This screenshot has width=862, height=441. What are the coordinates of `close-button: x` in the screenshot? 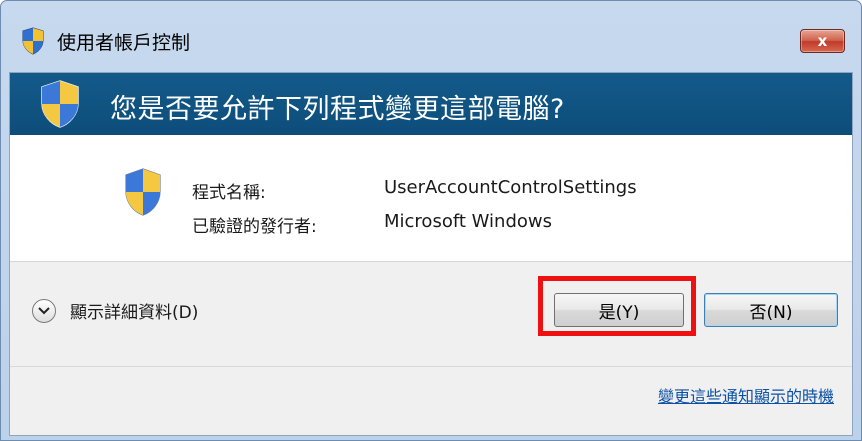 It's located at (822, 41).